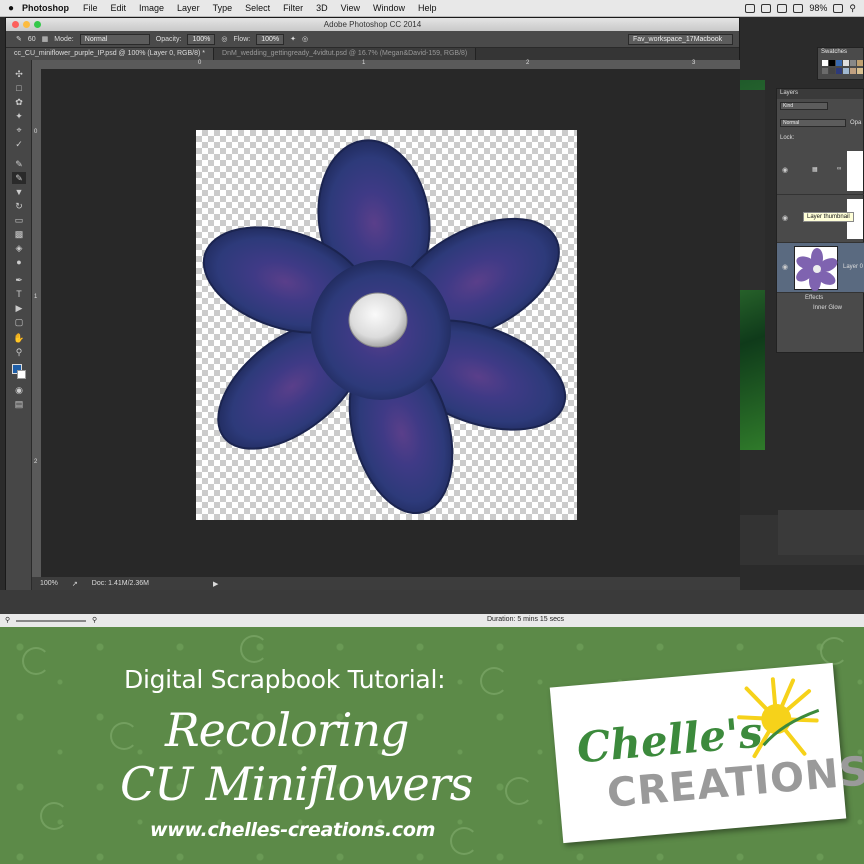  I want to click on brush-panel-icon: ▦, so click(45, 39).